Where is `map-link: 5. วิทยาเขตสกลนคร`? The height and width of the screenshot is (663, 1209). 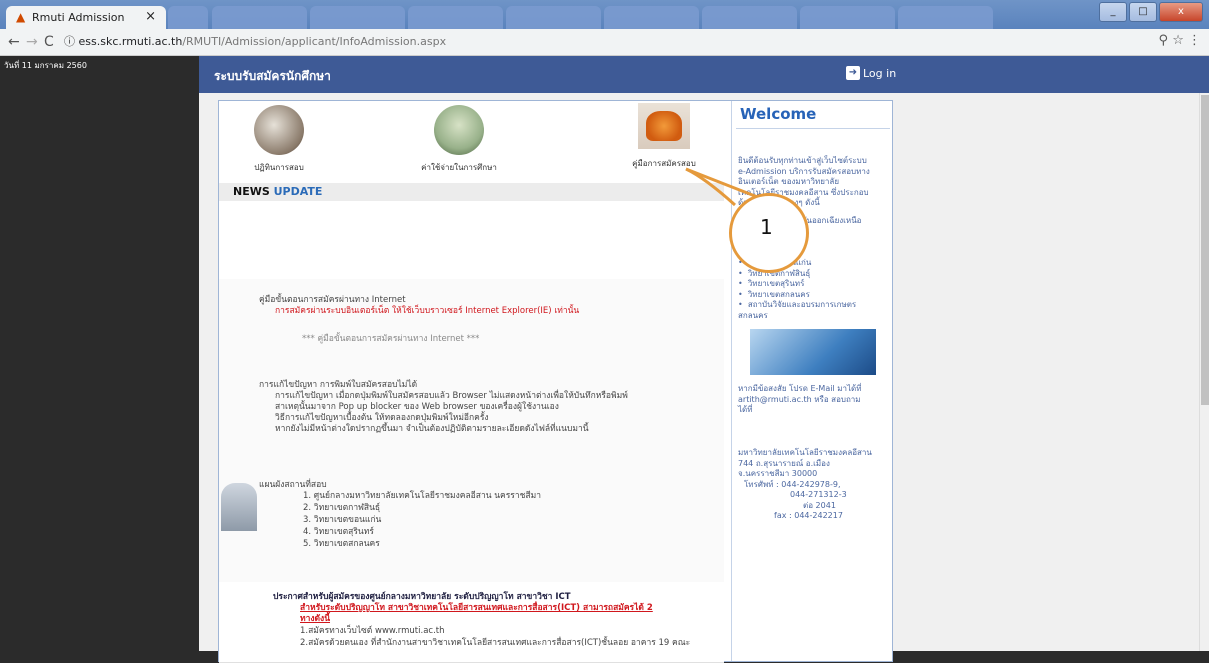 map-link: 5. วิทยาเขตสกลนคร is located at coordinates (341, 545).